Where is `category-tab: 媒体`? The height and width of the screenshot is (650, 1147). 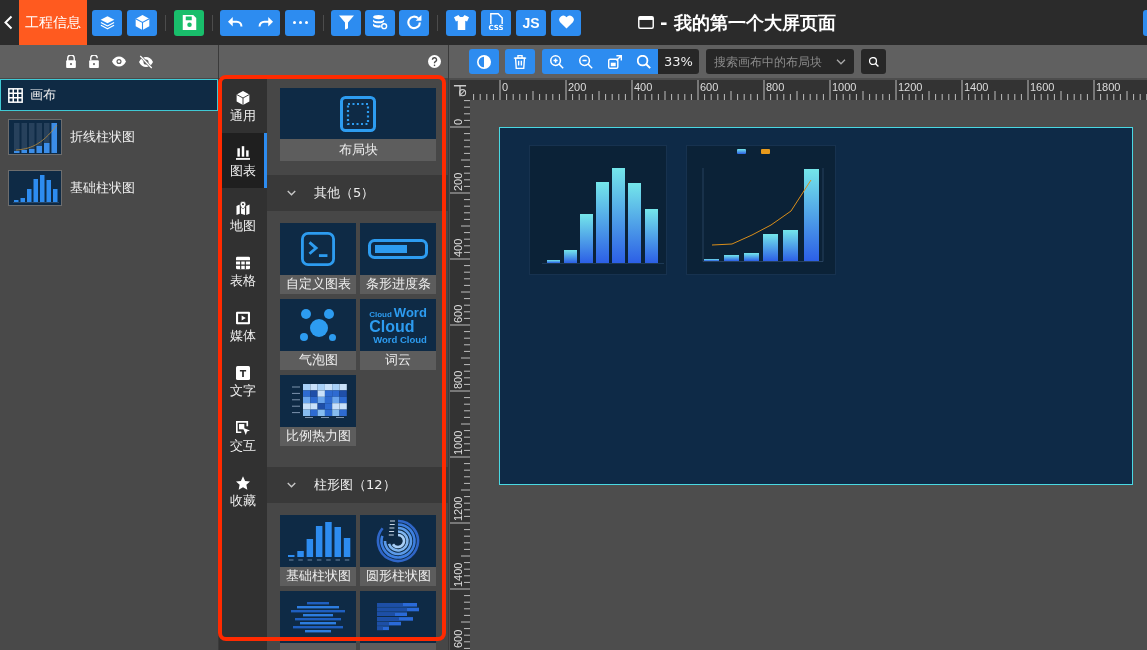 category-tab: 媒体 is located at coordinates (243, 325).